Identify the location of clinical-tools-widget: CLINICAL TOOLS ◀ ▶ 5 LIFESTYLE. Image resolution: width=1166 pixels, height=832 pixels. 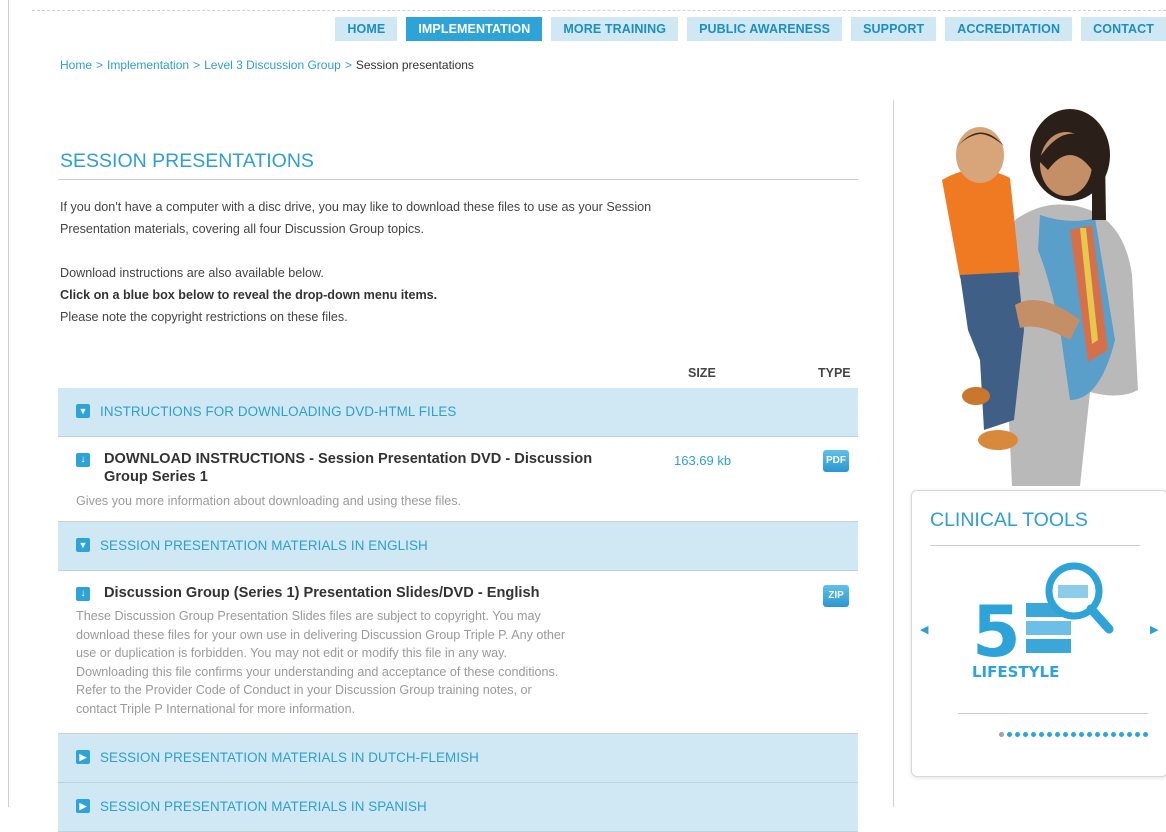
(1038, 633).